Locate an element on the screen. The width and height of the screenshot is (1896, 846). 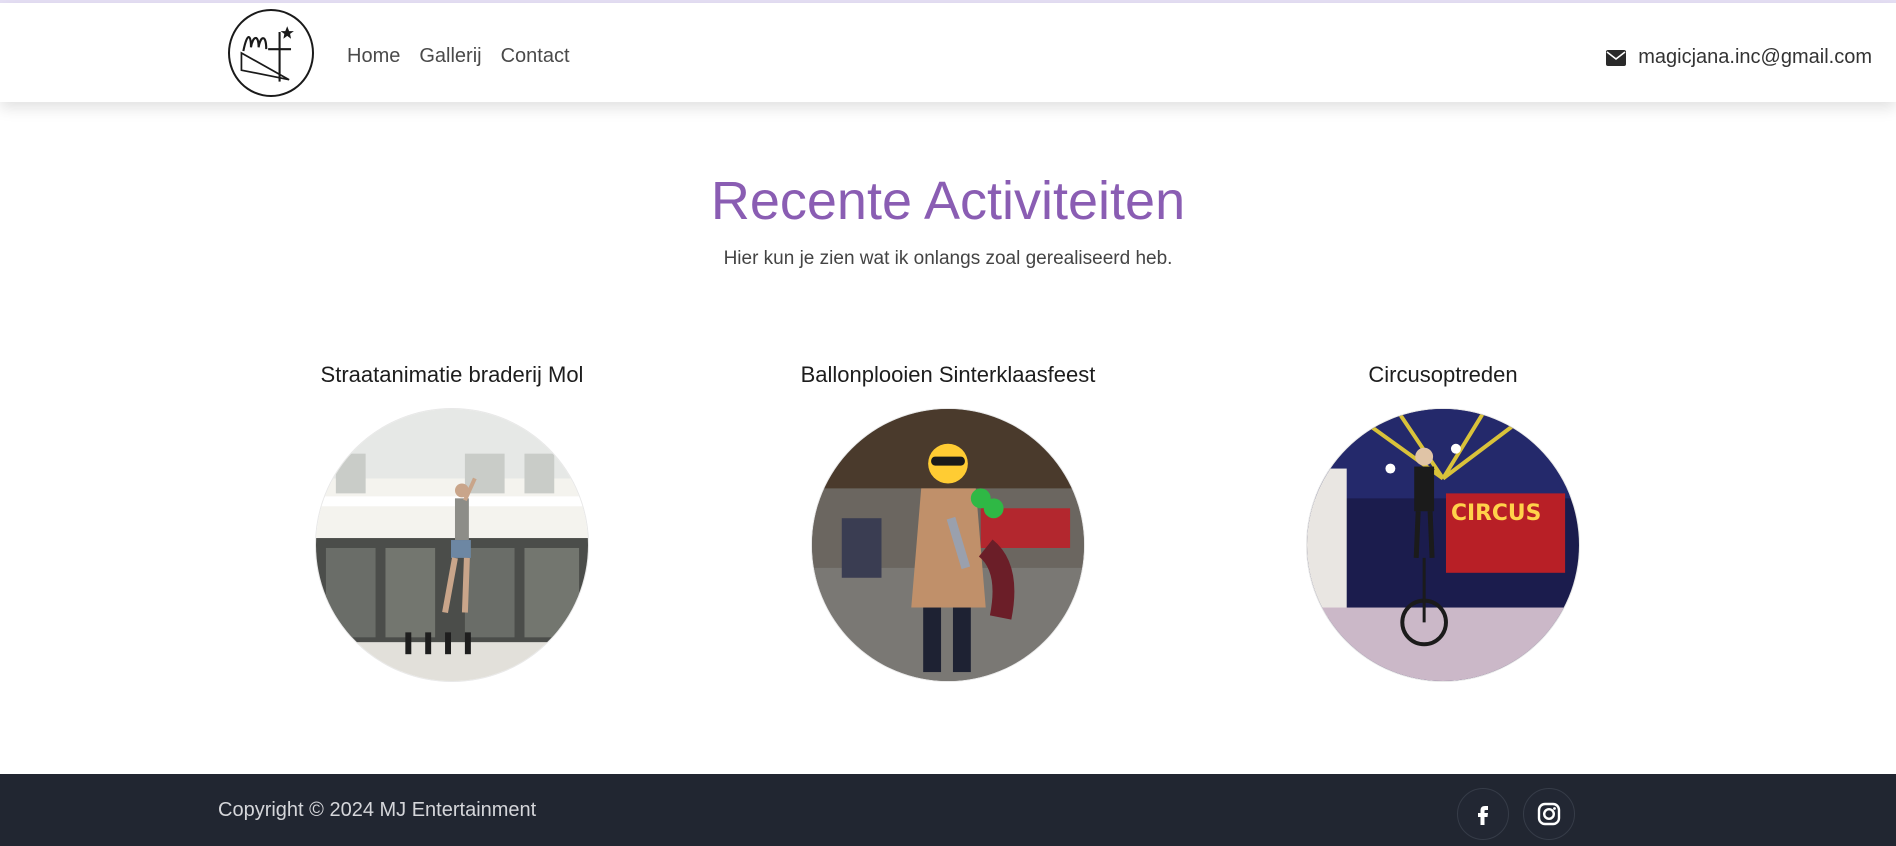
logo-icon is located at coordinates (271, 53).